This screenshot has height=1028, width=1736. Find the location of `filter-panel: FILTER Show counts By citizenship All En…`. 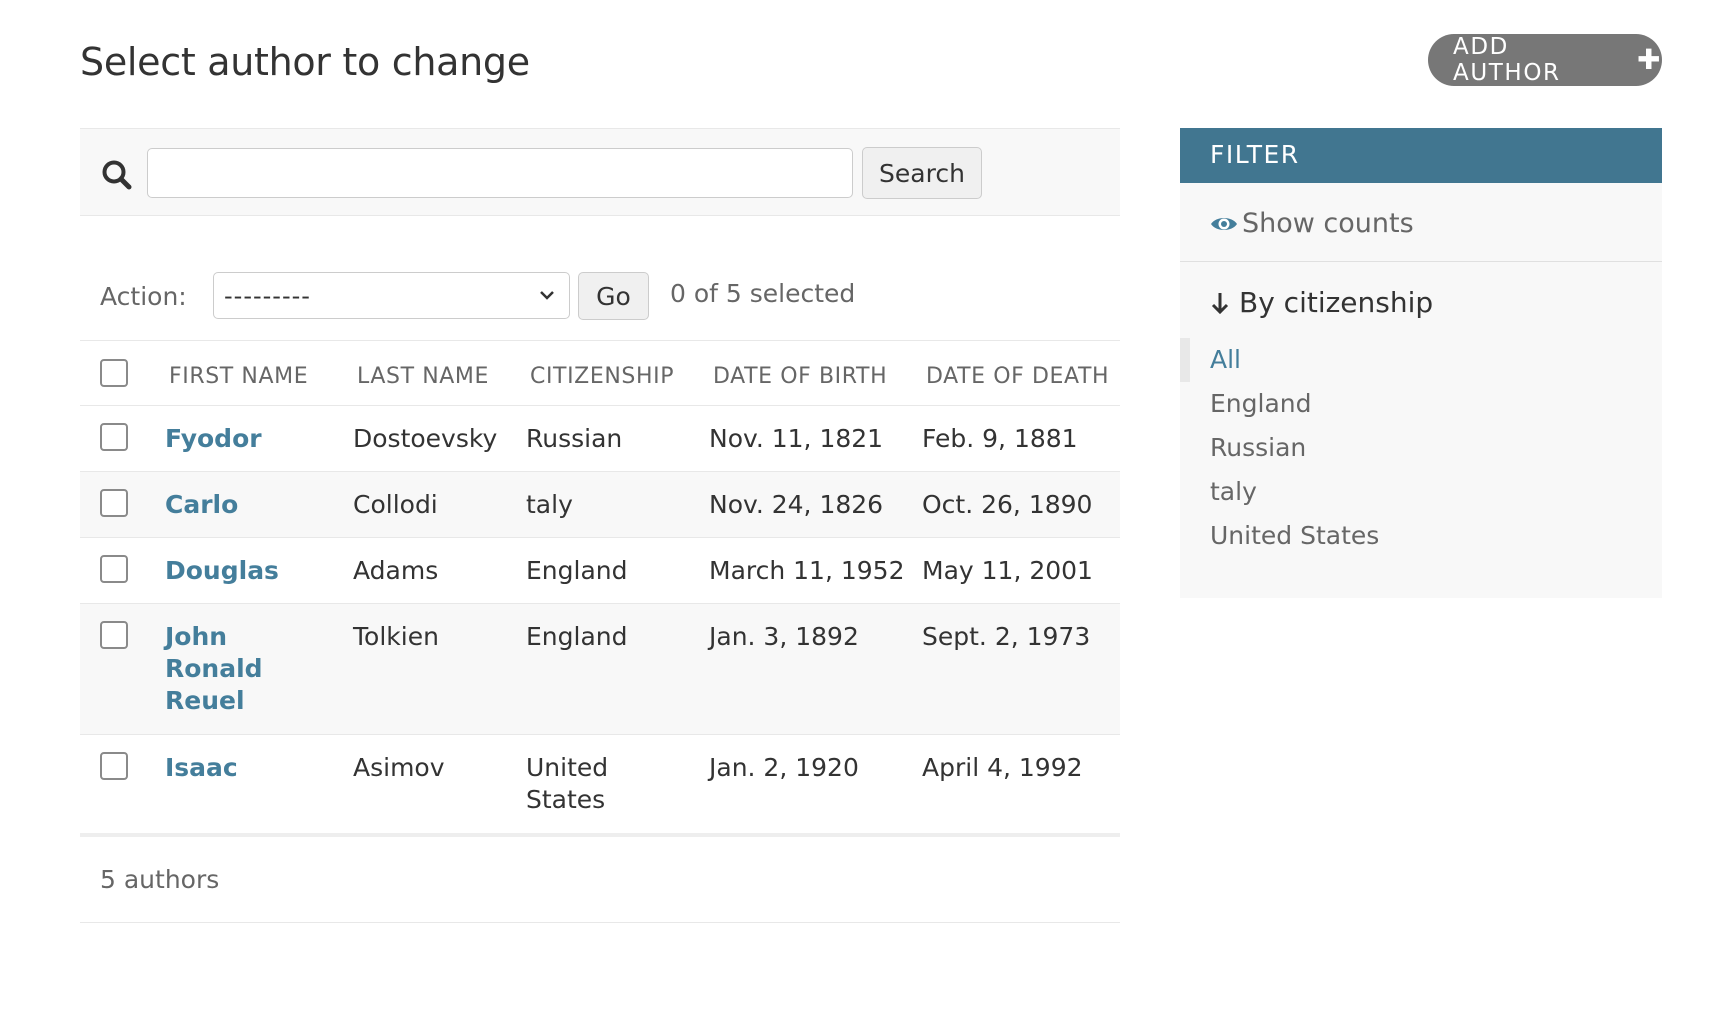

filter-panel: FILTER Show counts By citizenship All En… is located at coordinates (1421, 363).